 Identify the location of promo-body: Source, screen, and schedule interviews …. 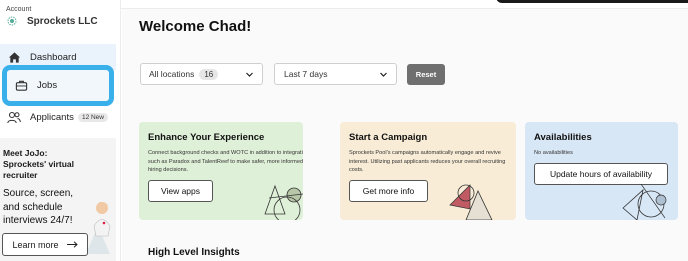
(38, 207).